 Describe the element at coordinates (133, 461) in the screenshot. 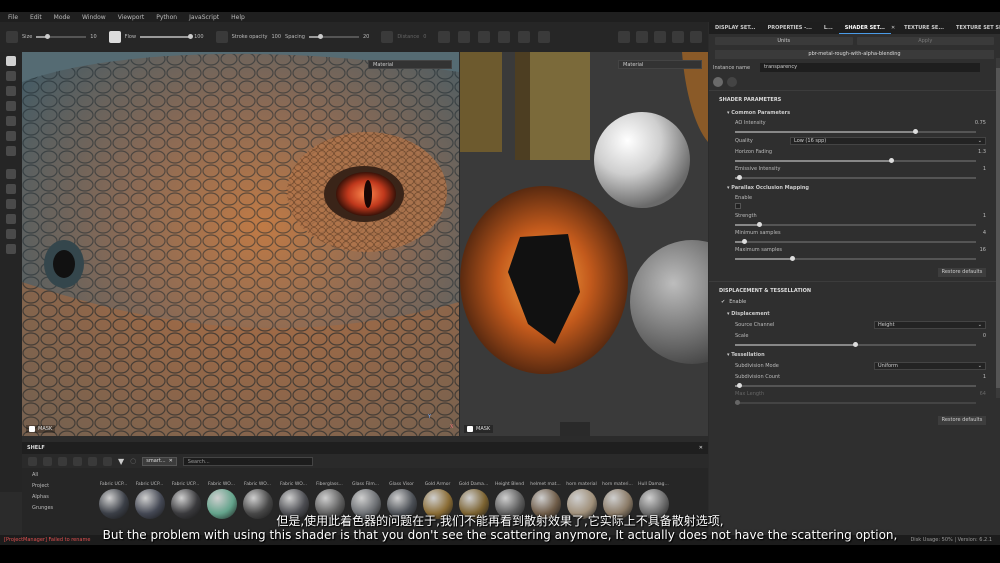

I see `refresh-icon: ○` at that location.